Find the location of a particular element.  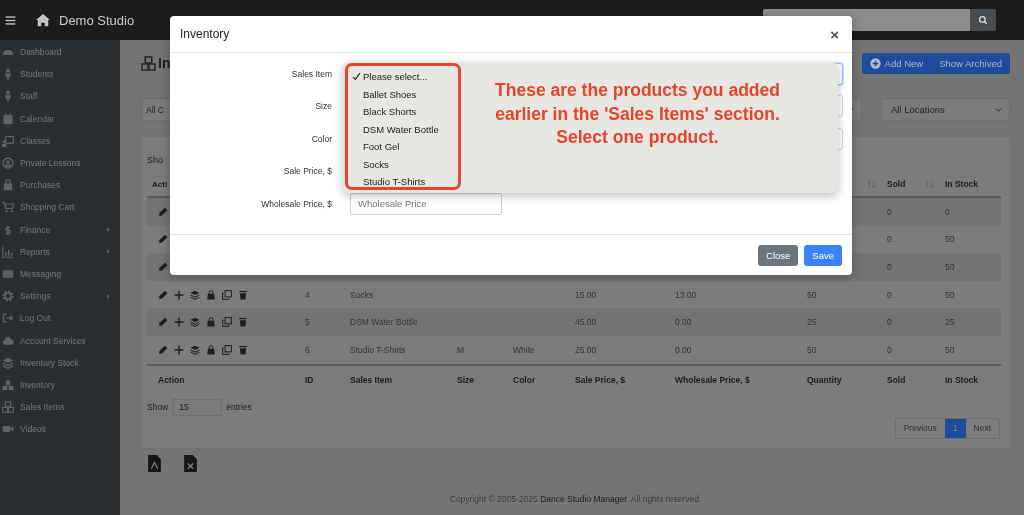

column-header: Size is located at coordinates (465, 379).